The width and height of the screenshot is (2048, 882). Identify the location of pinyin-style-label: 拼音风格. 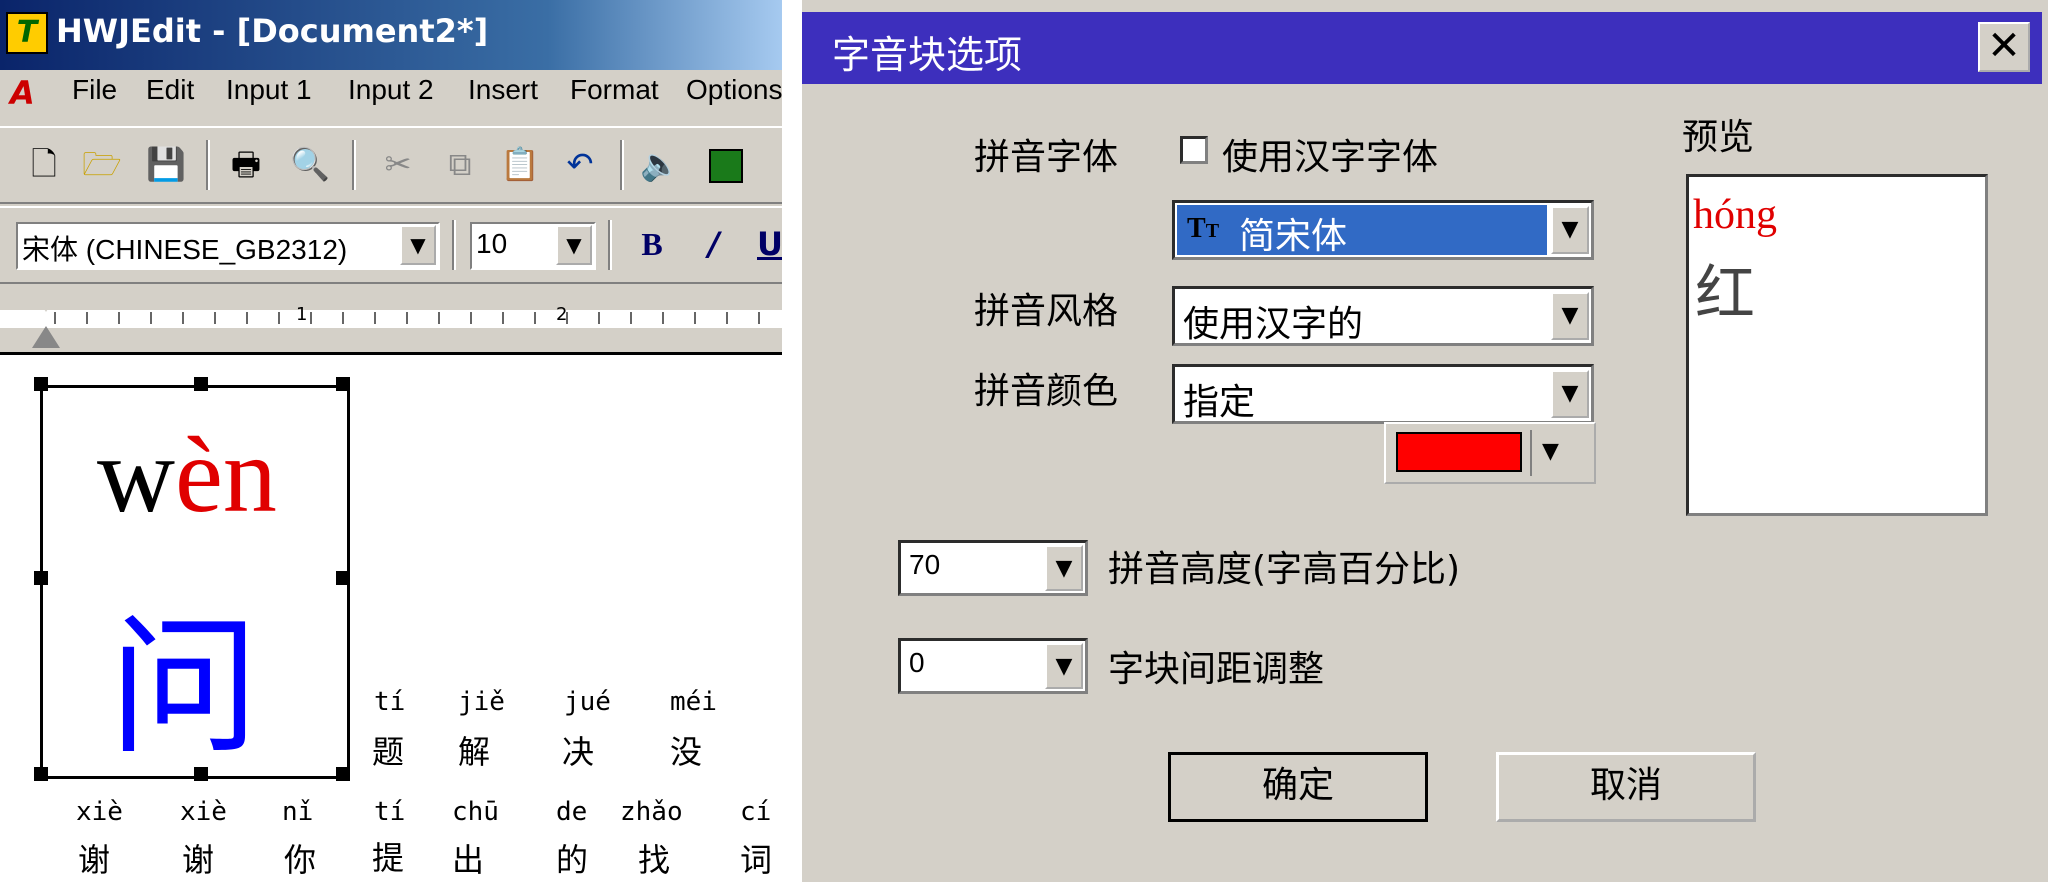
(1046, 311).